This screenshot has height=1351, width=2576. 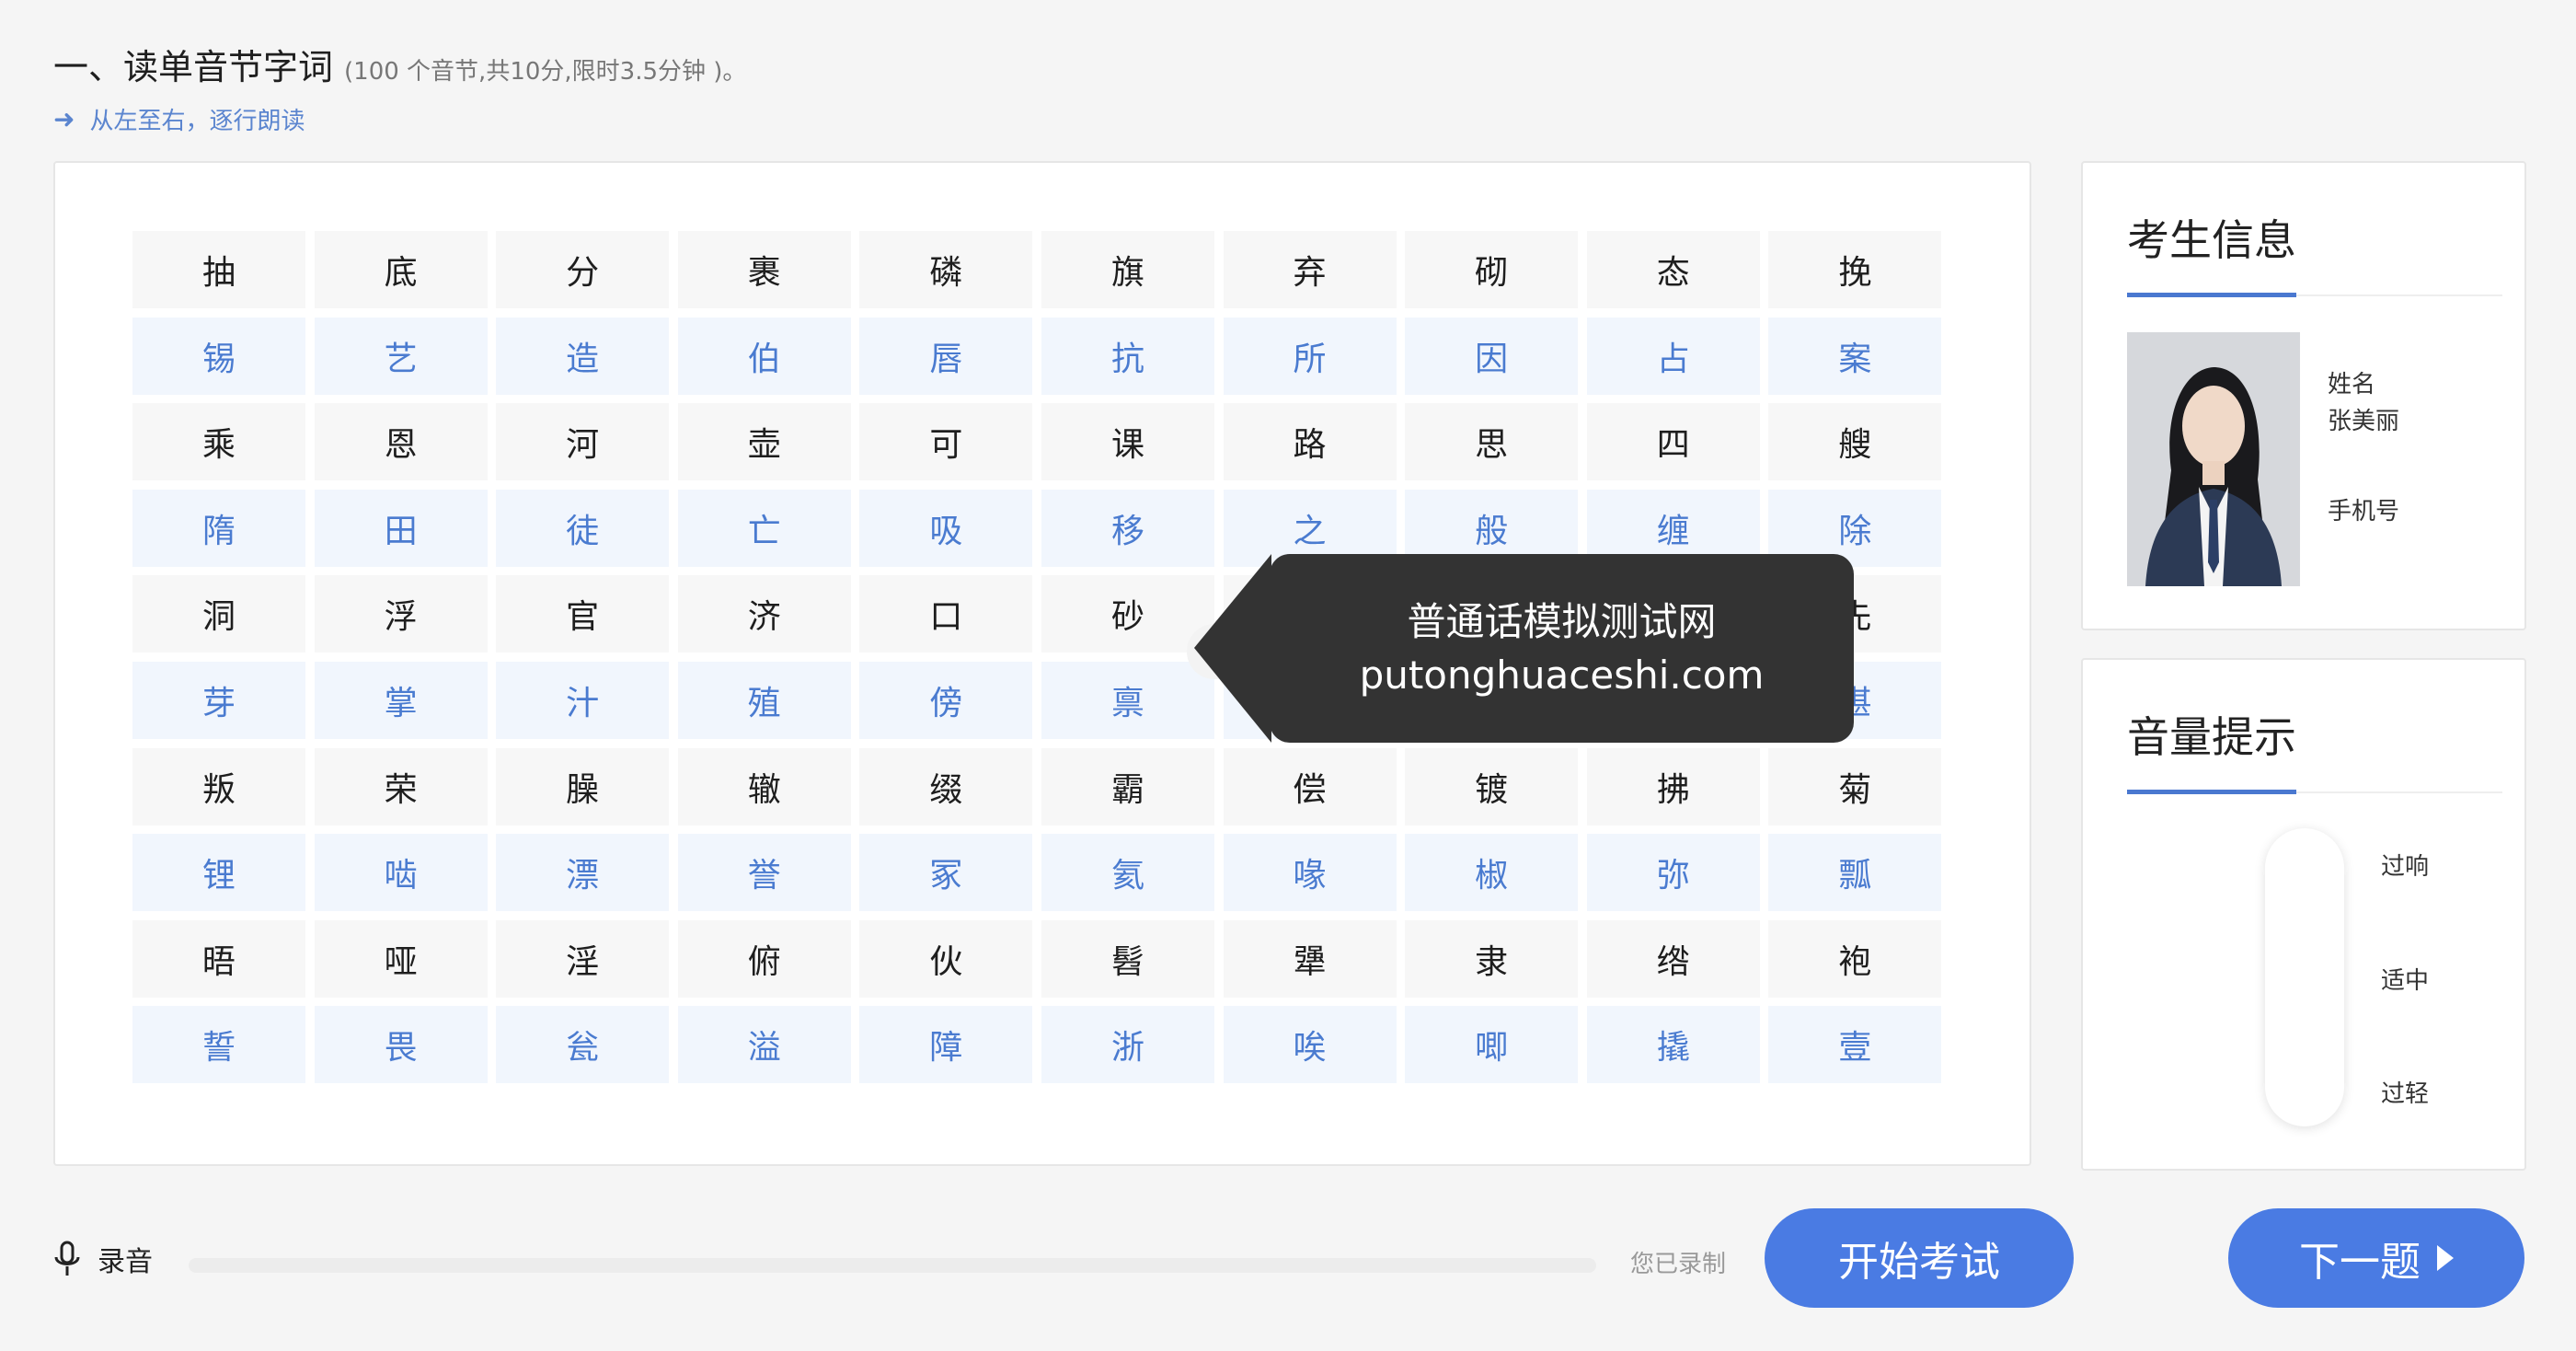 I want to click on word-cell: 砌, so click(x=1492, y=269).